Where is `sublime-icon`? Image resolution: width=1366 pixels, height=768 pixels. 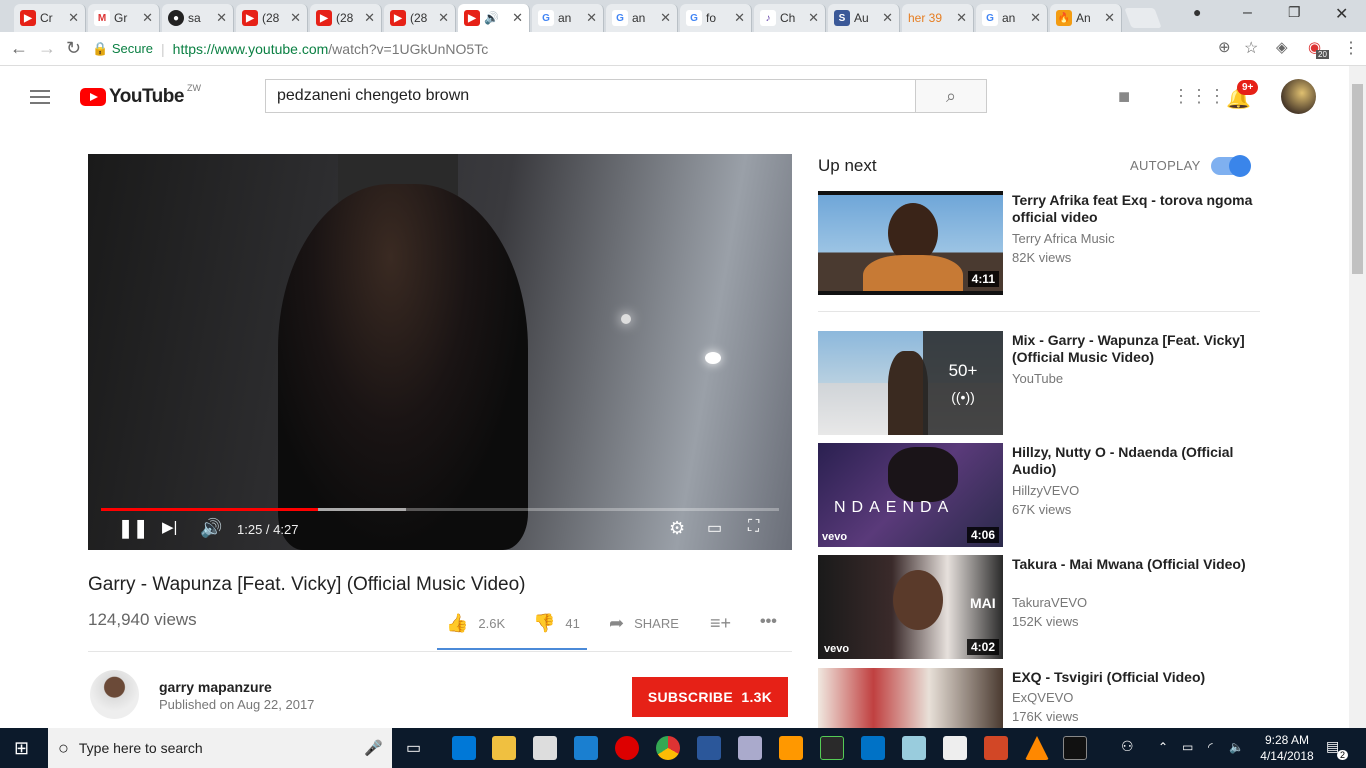
sublime-icon is located at coordinates (791, 748).